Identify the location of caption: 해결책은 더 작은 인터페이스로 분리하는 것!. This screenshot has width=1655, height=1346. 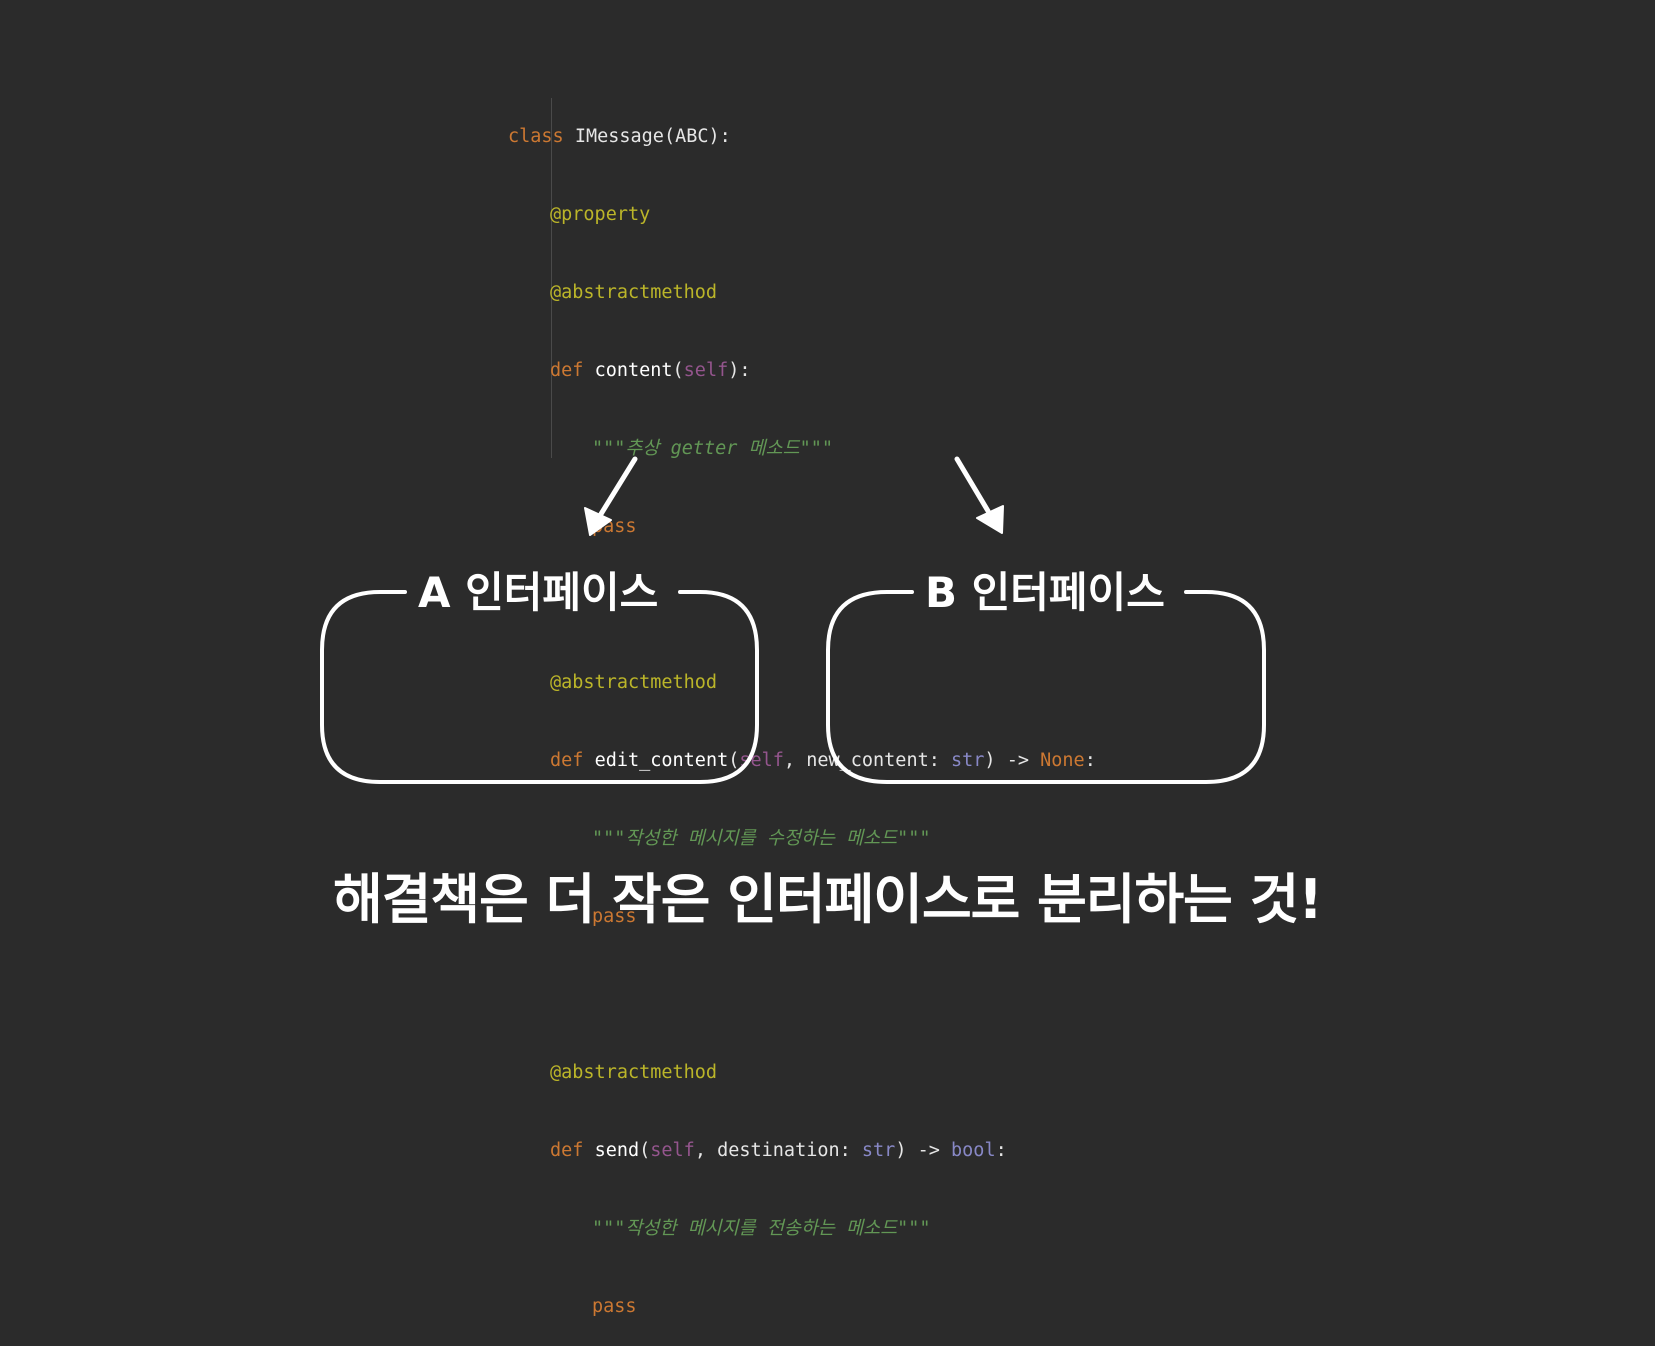
(828, 899).